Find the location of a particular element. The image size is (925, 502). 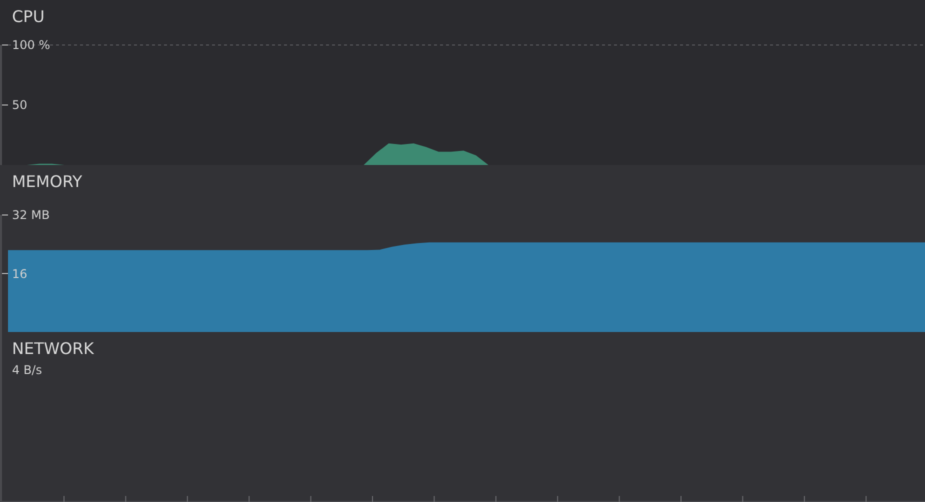

panel-title: NETWORK is located at coordinates (52, 349).